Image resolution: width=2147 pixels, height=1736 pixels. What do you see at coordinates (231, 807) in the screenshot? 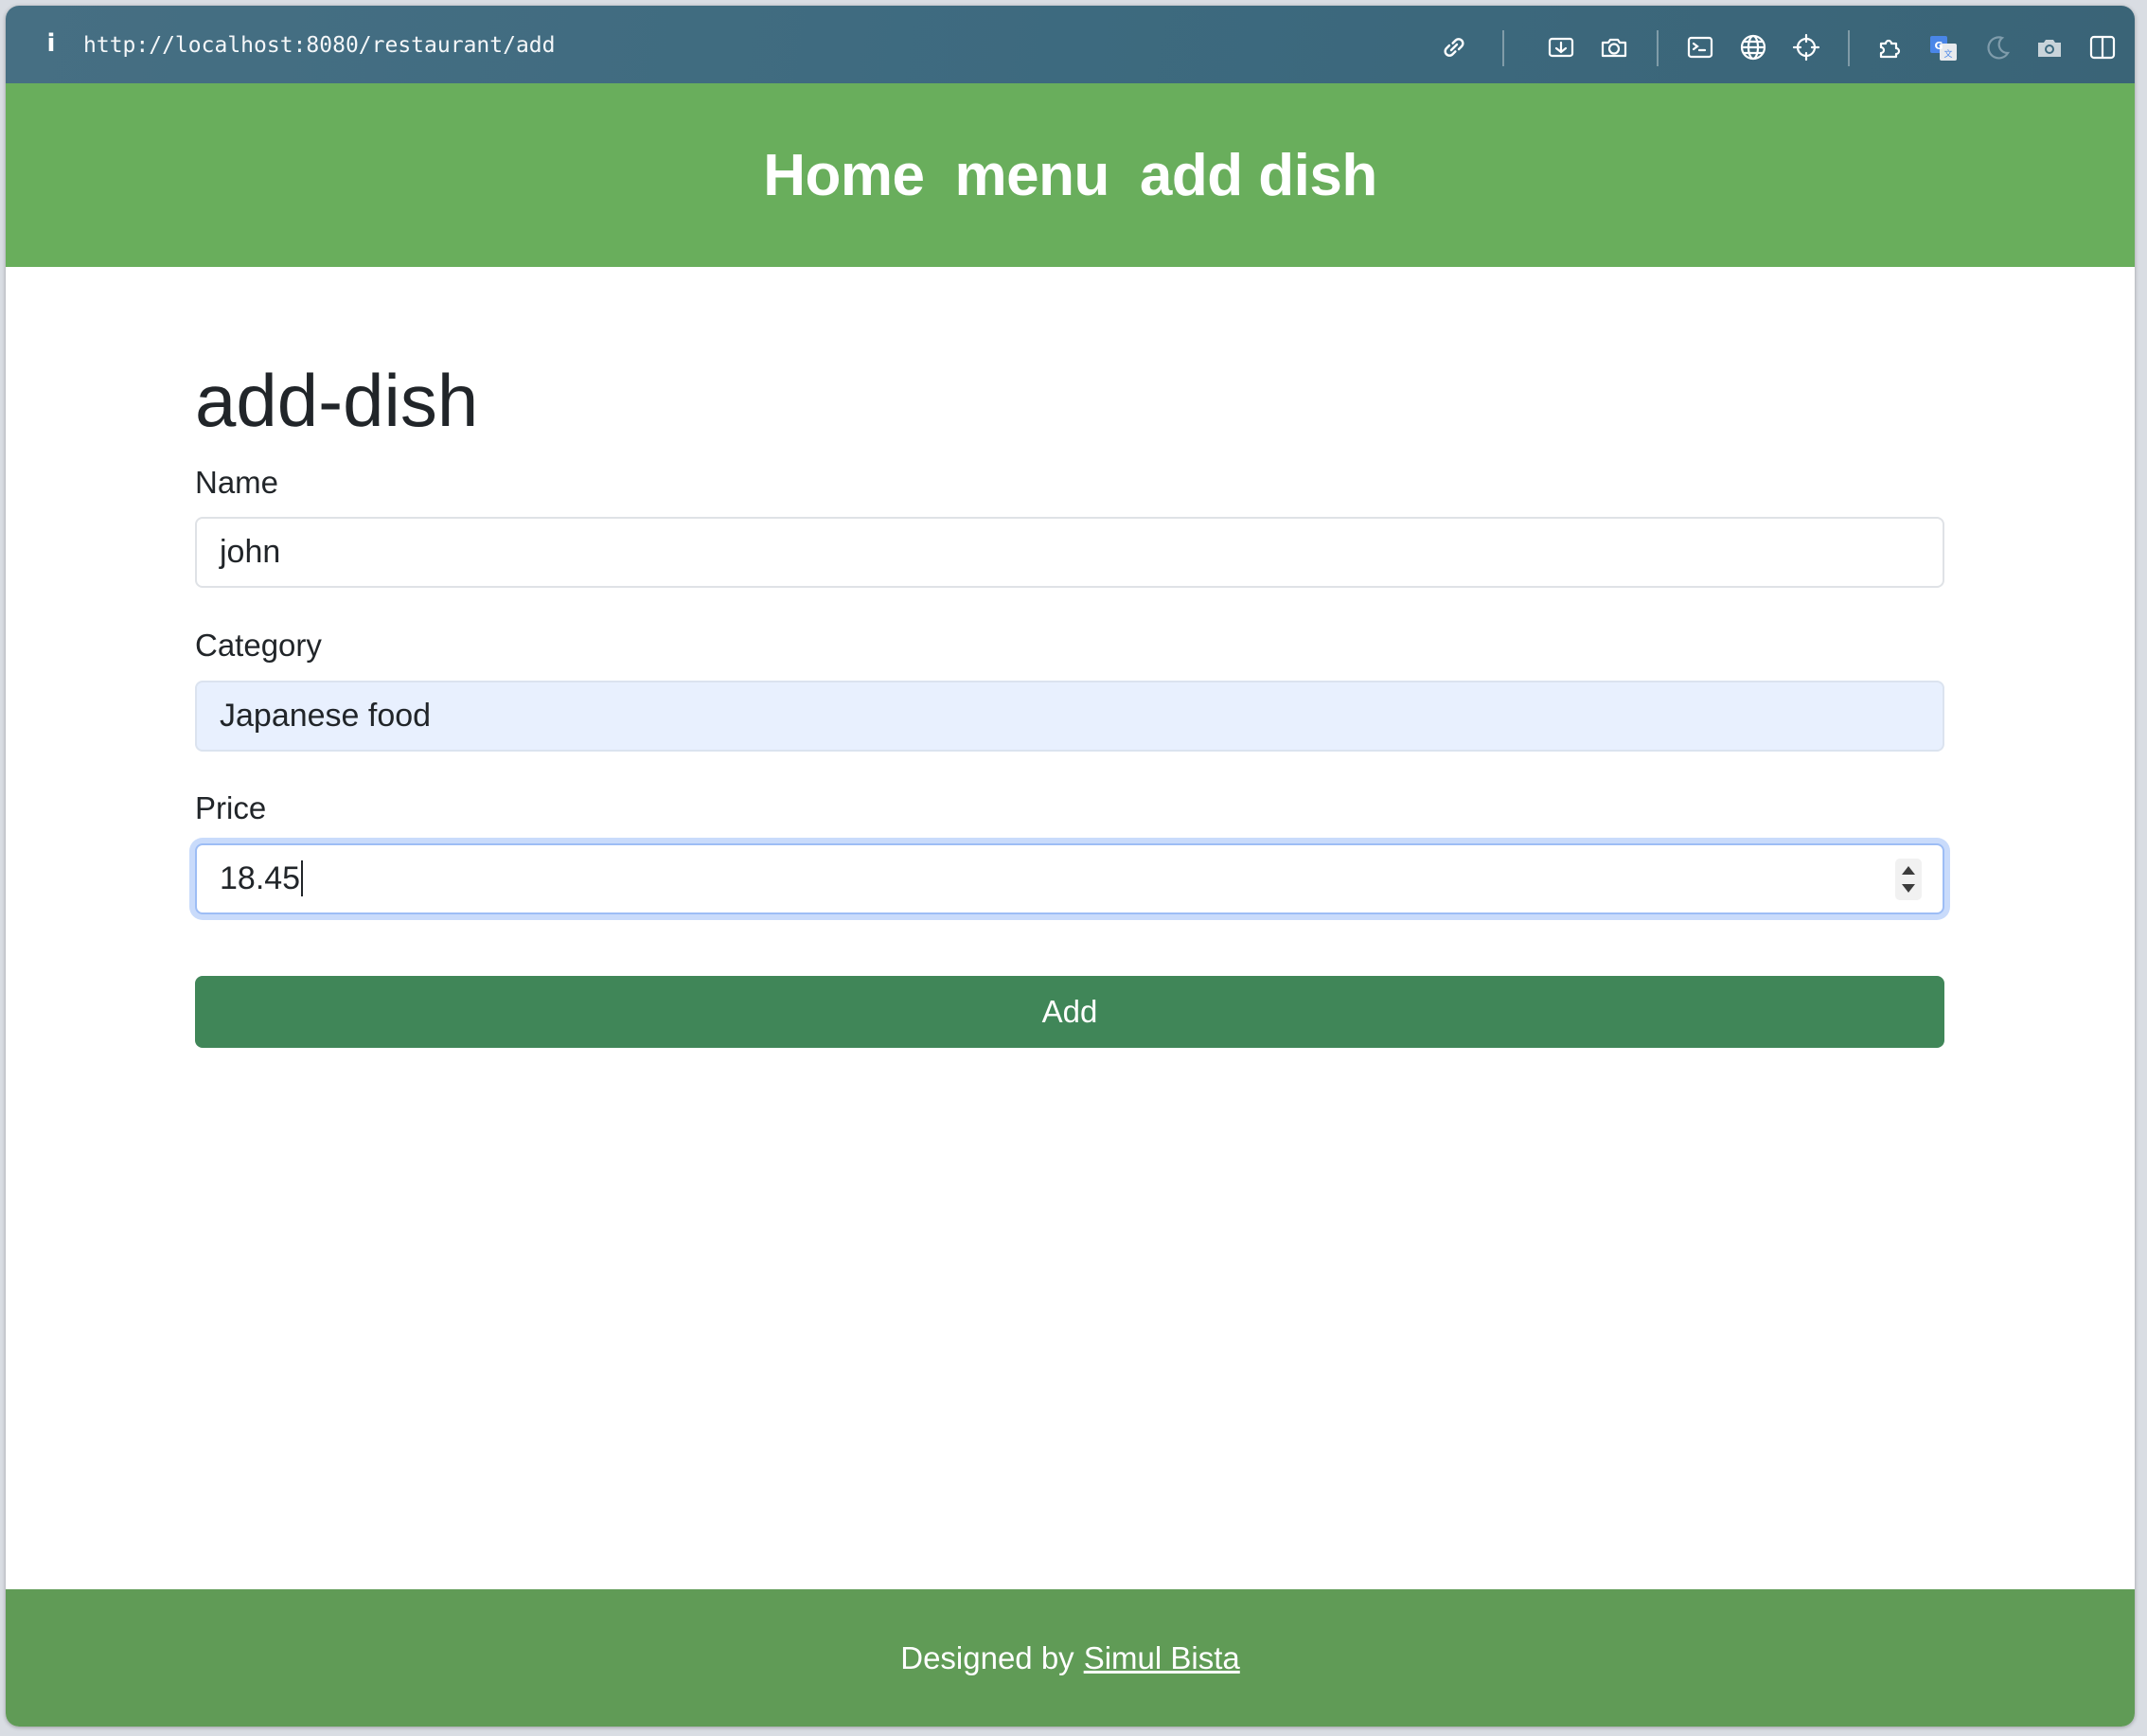
I see `price-label: Price` at bounding box center [231, 807].